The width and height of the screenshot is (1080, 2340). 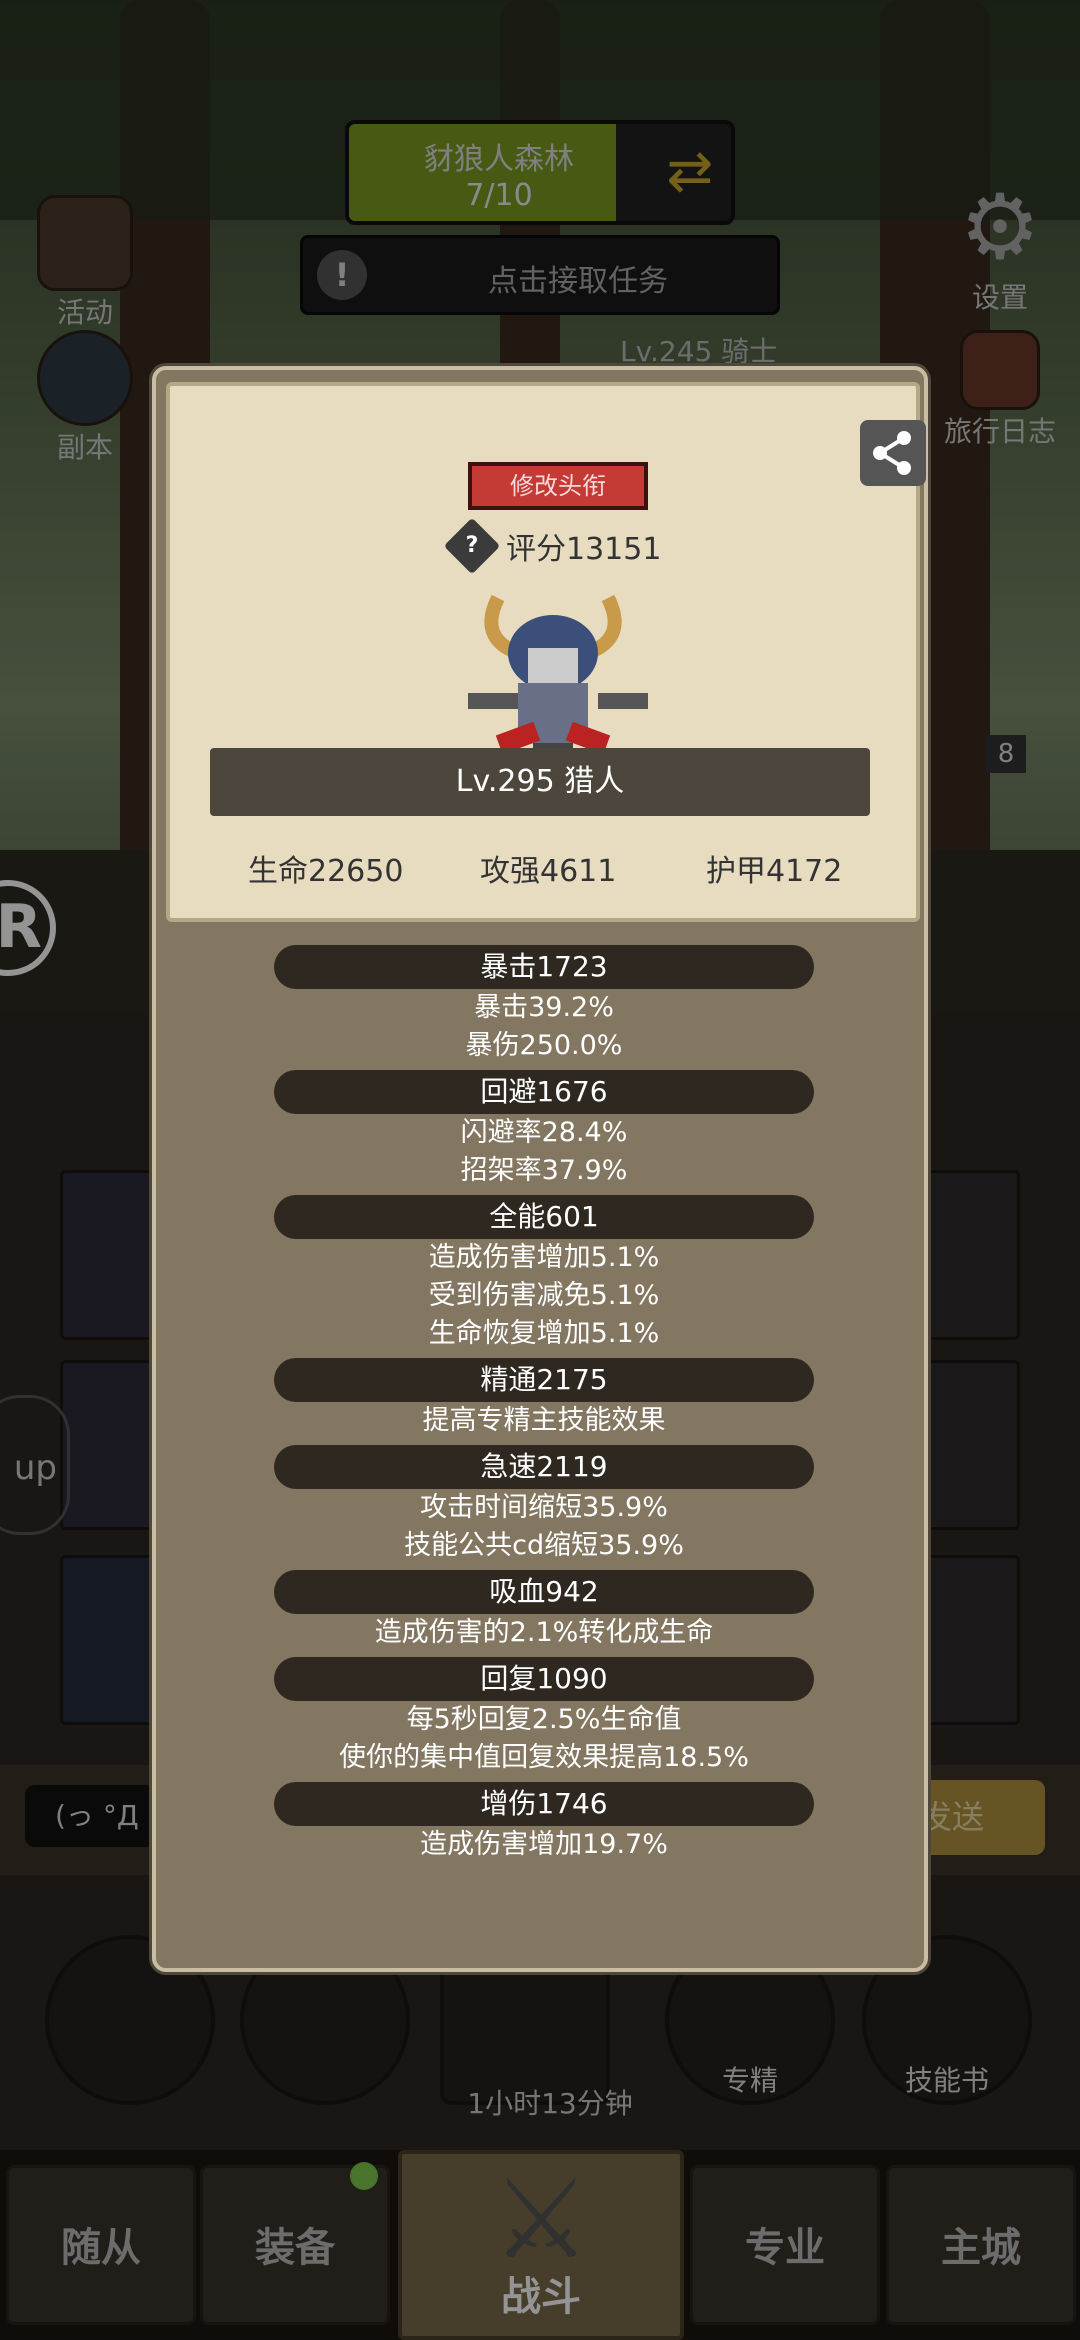 I want to click on share-icon, so click(x=893, y=453).